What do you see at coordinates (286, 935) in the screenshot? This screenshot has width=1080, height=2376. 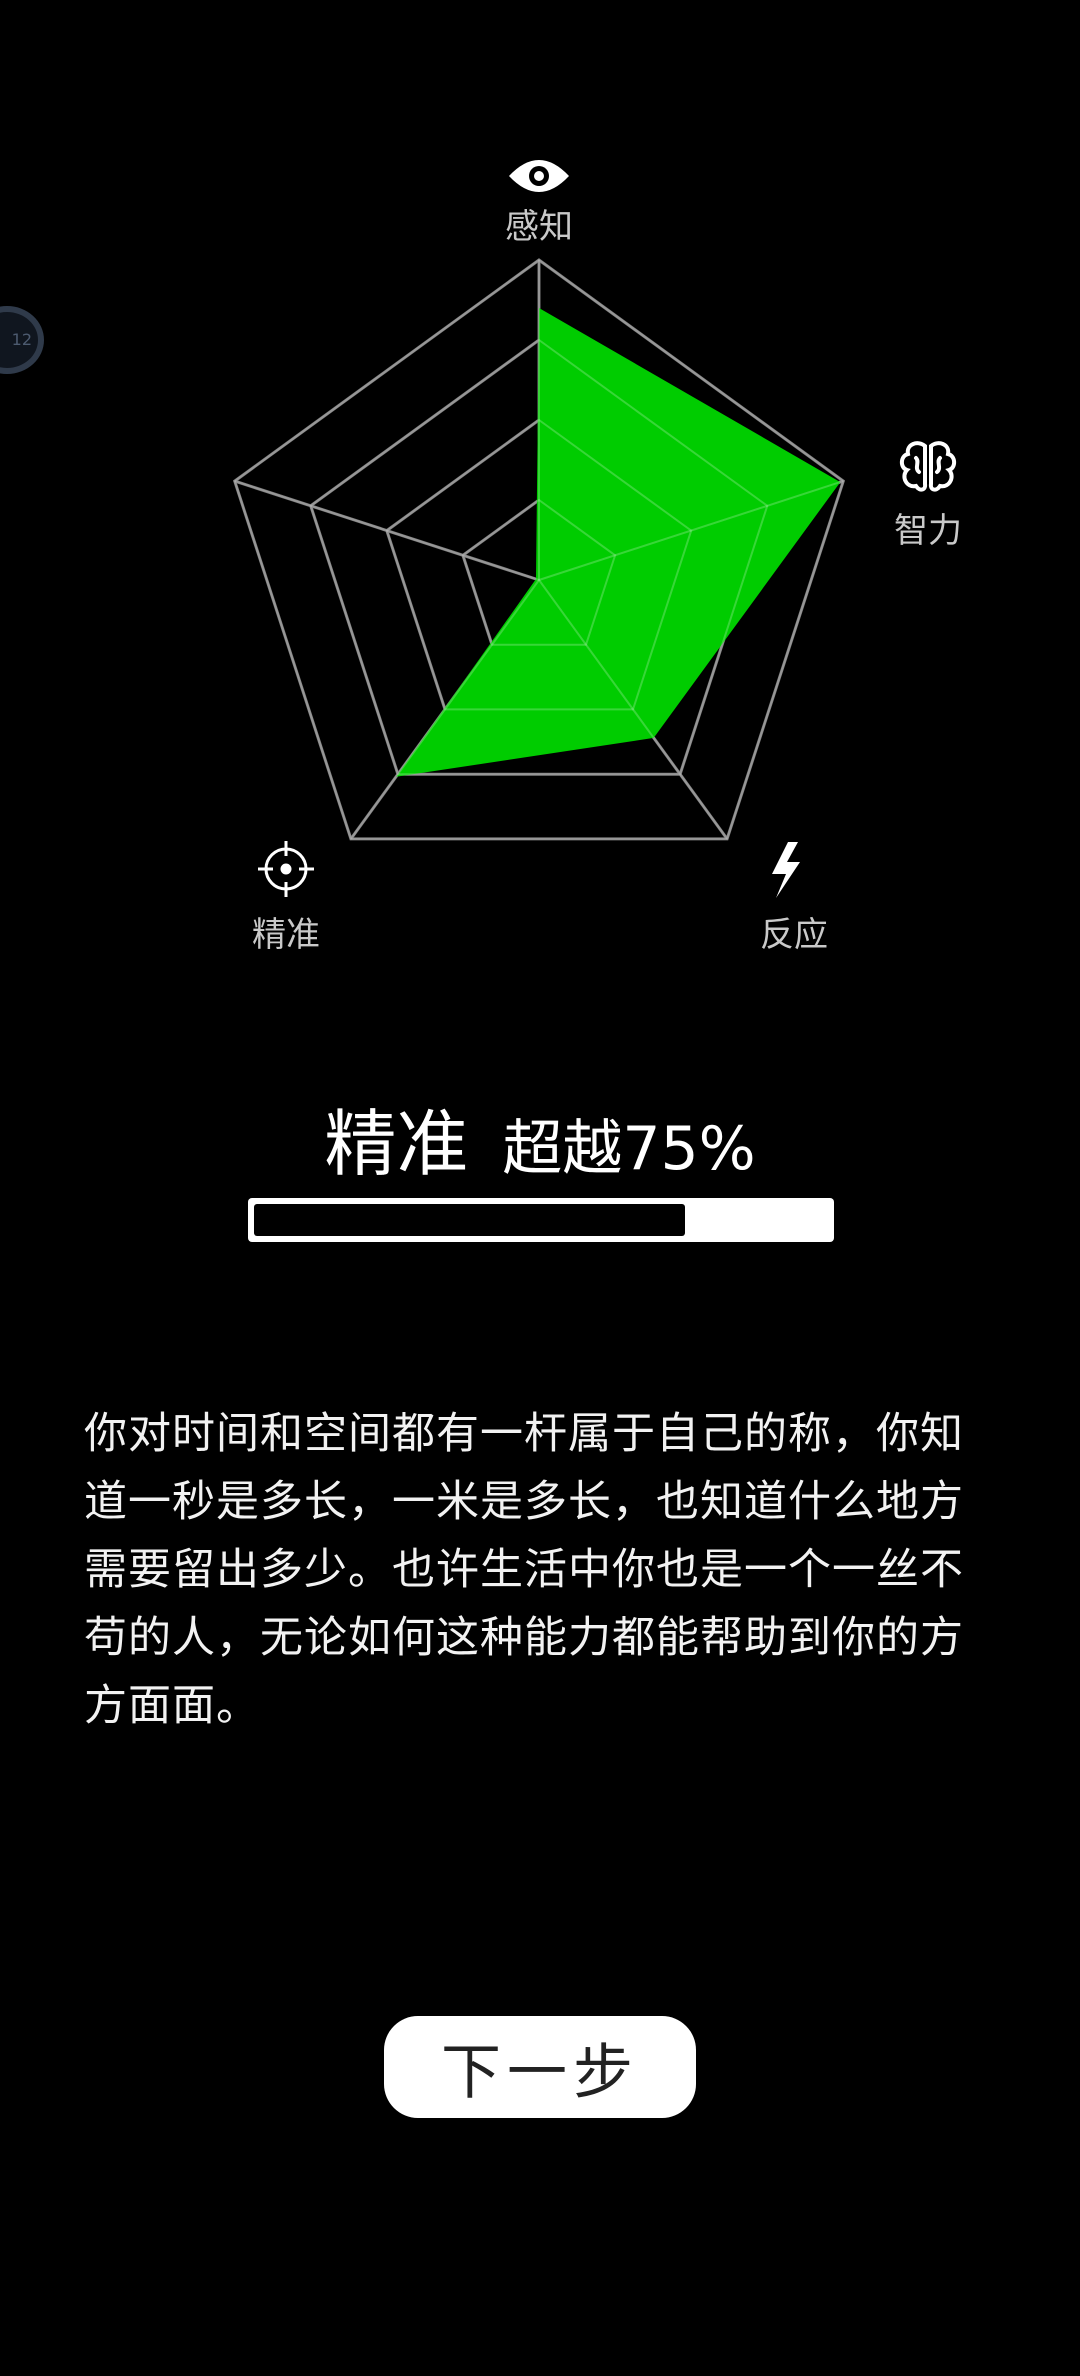 I see `axis-label-precision: 精准` at bounding box center [286, 935].